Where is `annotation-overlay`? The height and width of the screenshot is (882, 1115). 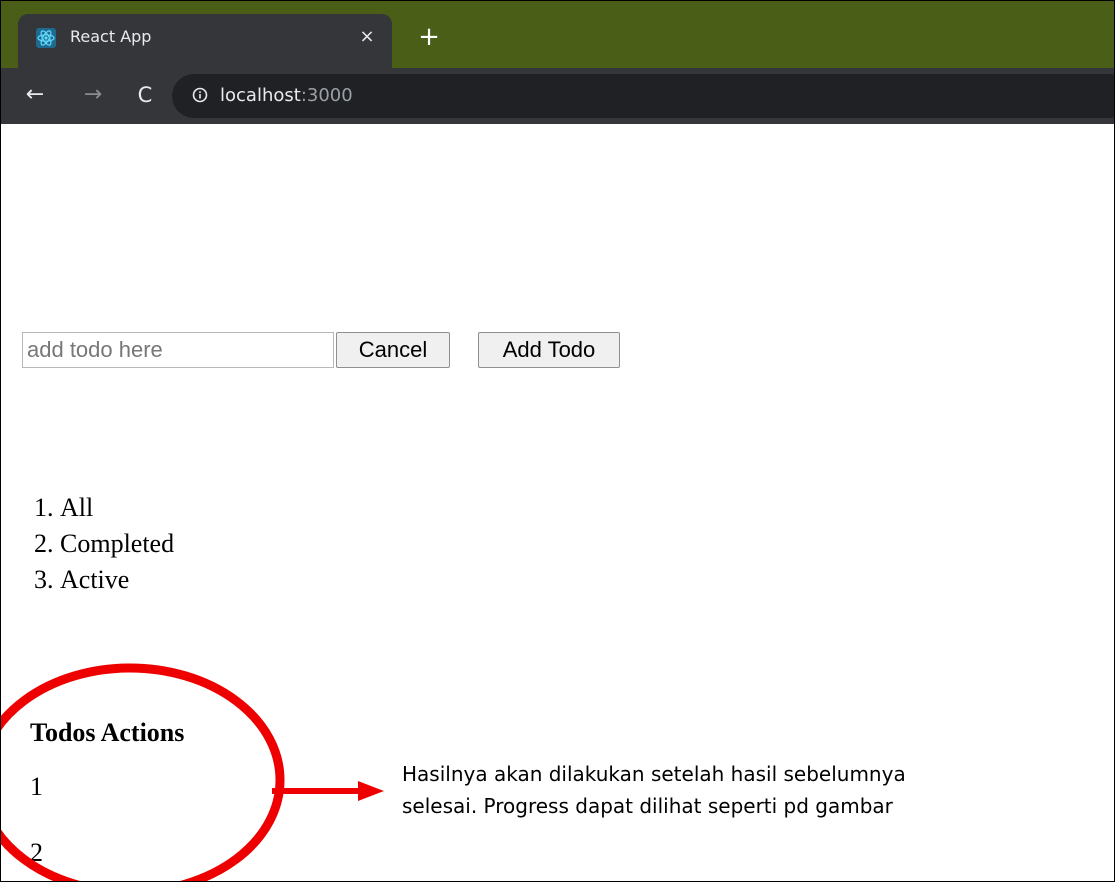 annotation-overlay is located at coordinates (192, 772).